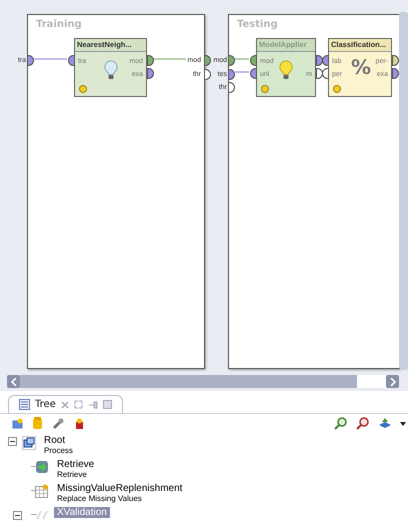 Image resolution: width=408 pixels, height=523 pixels. What do you see at coordinates (24, 404) in the screenshot?
I see `tree-icon` at bounding box center [24, 404].